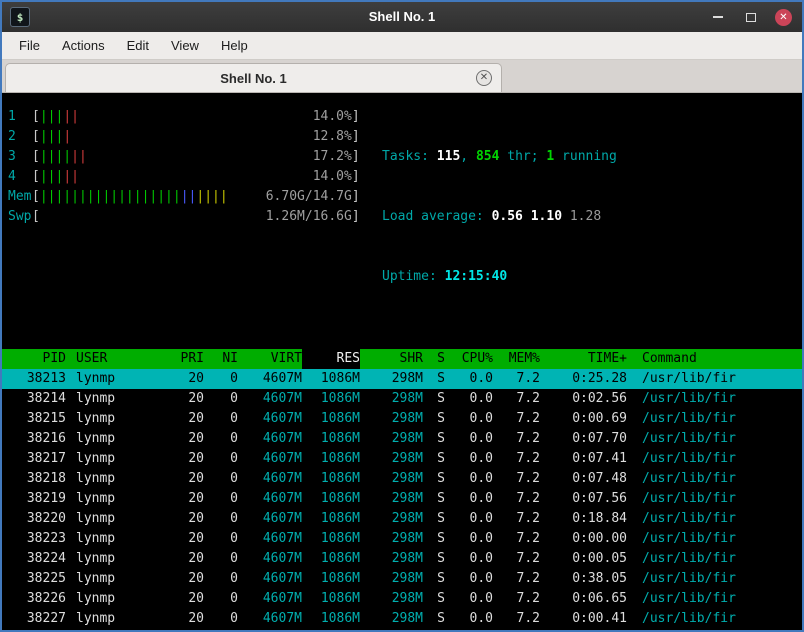  What do you see at coordinates (599, 398) in the screenshot?
I see `cell-time: 0:02.56` at bounding box center [599, 398].